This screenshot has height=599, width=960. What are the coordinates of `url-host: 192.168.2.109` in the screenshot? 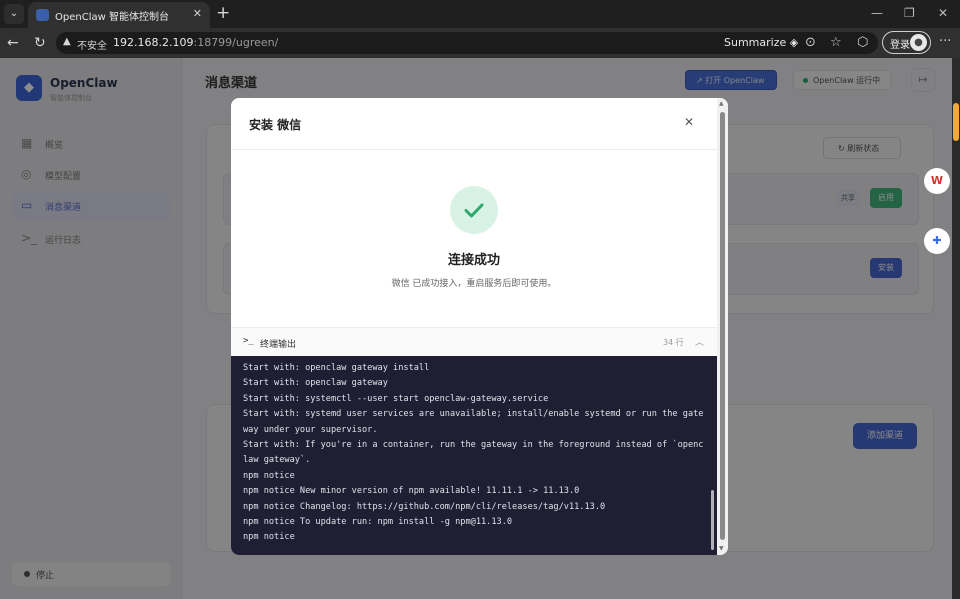 It's located at (153, 42).